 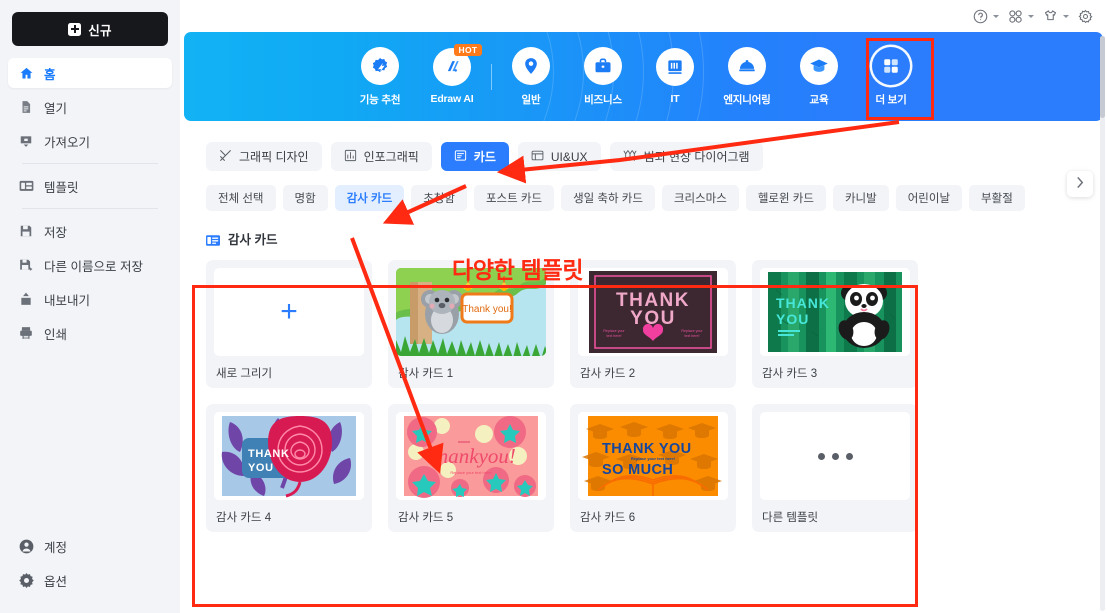 What do you see at coordinates (790, 374) in the screenshot?
I see `template-card-label: 감사 카드 3` at bounding box center [790, 374].